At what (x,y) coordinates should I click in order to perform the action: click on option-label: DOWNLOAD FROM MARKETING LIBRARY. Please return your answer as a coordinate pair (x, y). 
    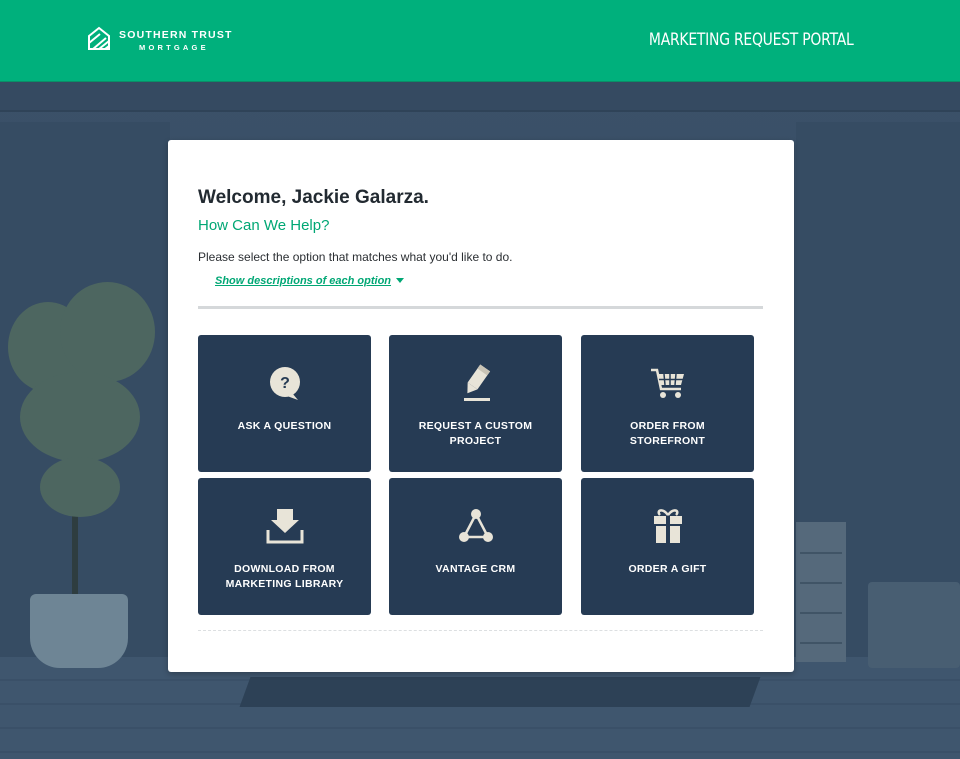
    Looking at the image, I should click on (284, 576).